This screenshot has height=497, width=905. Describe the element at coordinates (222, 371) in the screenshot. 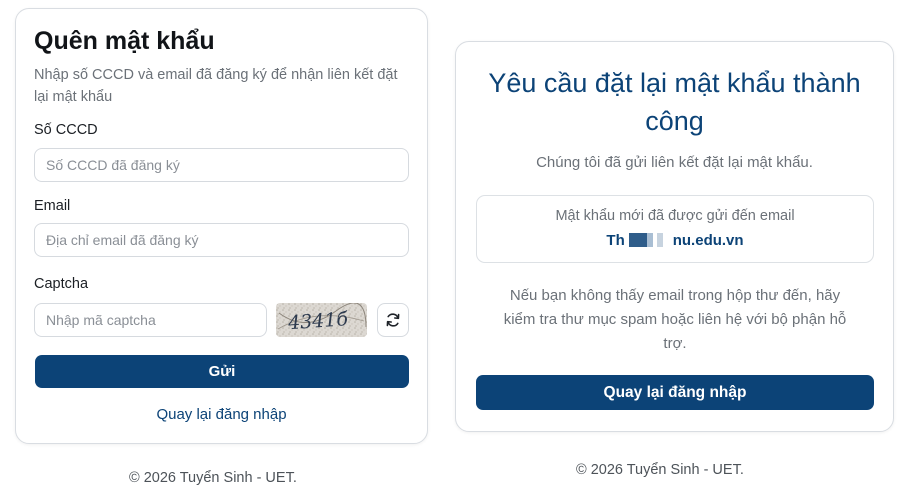

I see `send-button: Gửi` at that location.